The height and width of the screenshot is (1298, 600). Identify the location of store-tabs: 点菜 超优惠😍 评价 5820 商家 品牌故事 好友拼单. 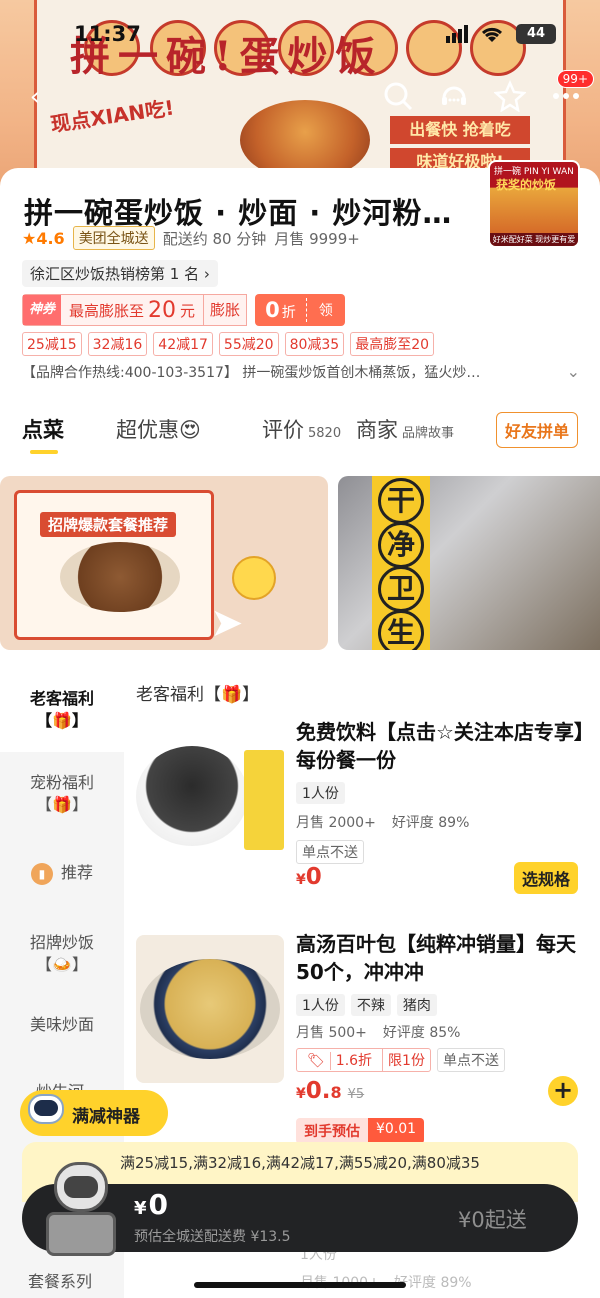
(300, 431).